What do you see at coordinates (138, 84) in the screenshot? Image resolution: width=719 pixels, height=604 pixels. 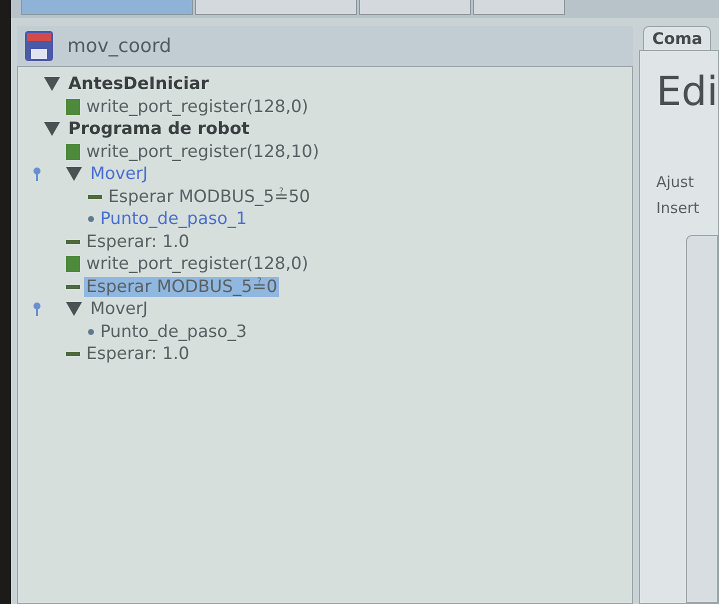 I see `tree-item: AntesDeIniciar` at bounding box center [138, 84].